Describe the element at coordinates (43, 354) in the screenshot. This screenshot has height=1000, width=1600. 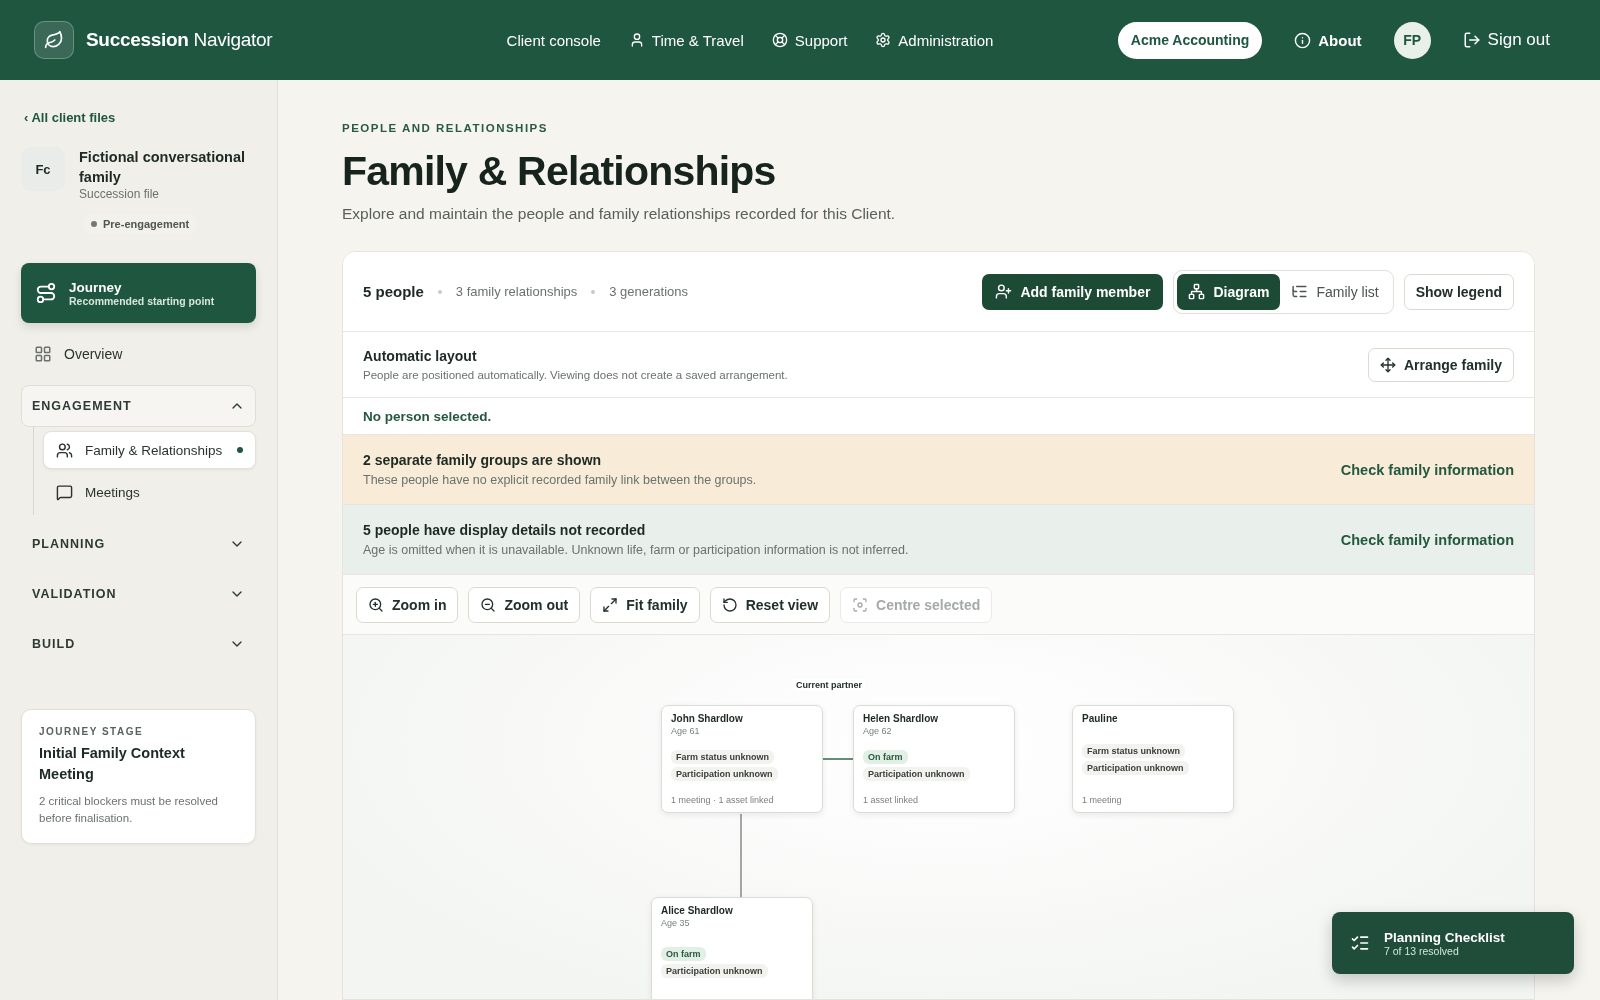
I see `grid-icon` at that location.